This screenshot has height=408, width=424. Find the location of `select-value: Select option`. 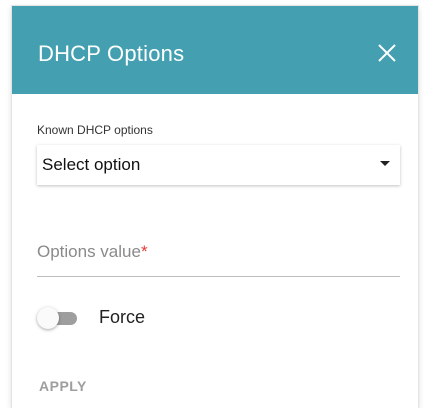

select-value: Select option is located at coordinates (91, 164).